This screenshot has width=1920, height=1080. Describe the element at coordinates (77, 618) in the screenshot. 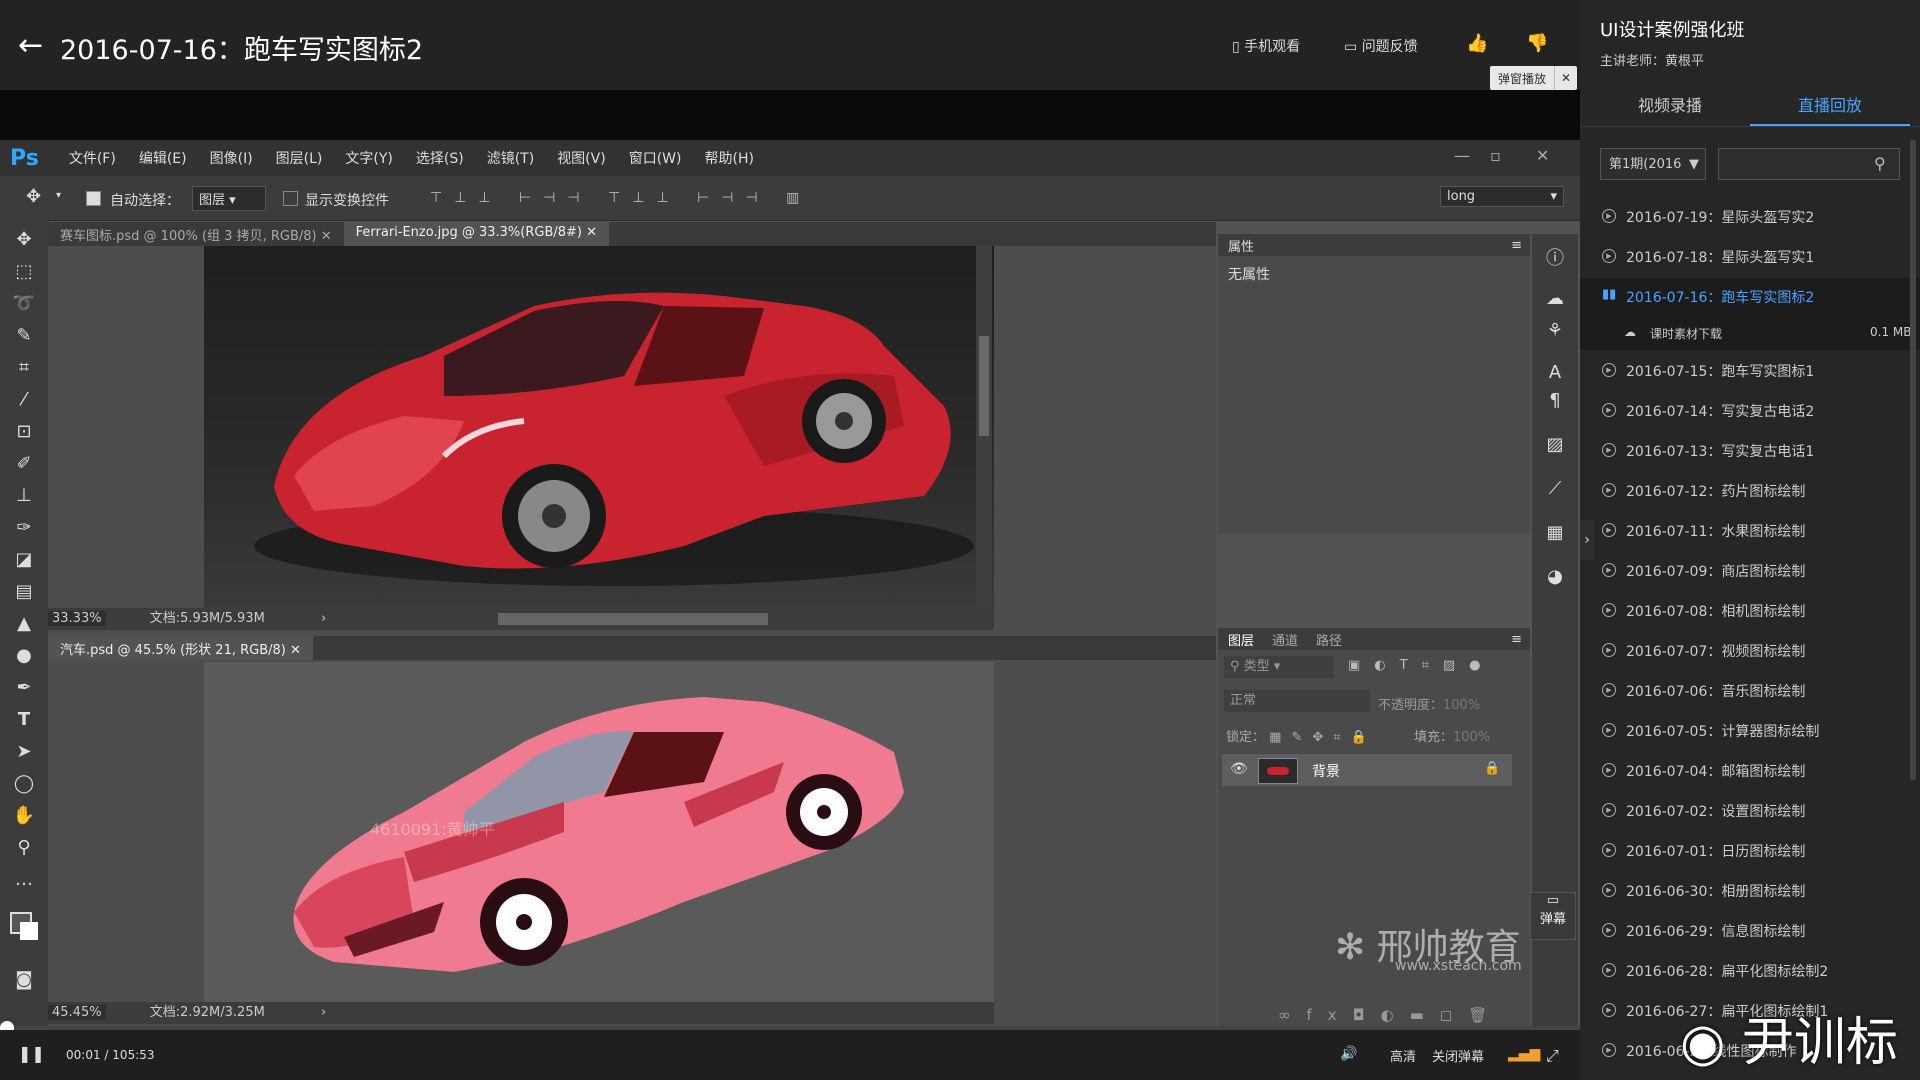

I see `zoom-level: 33.33%` at that location.